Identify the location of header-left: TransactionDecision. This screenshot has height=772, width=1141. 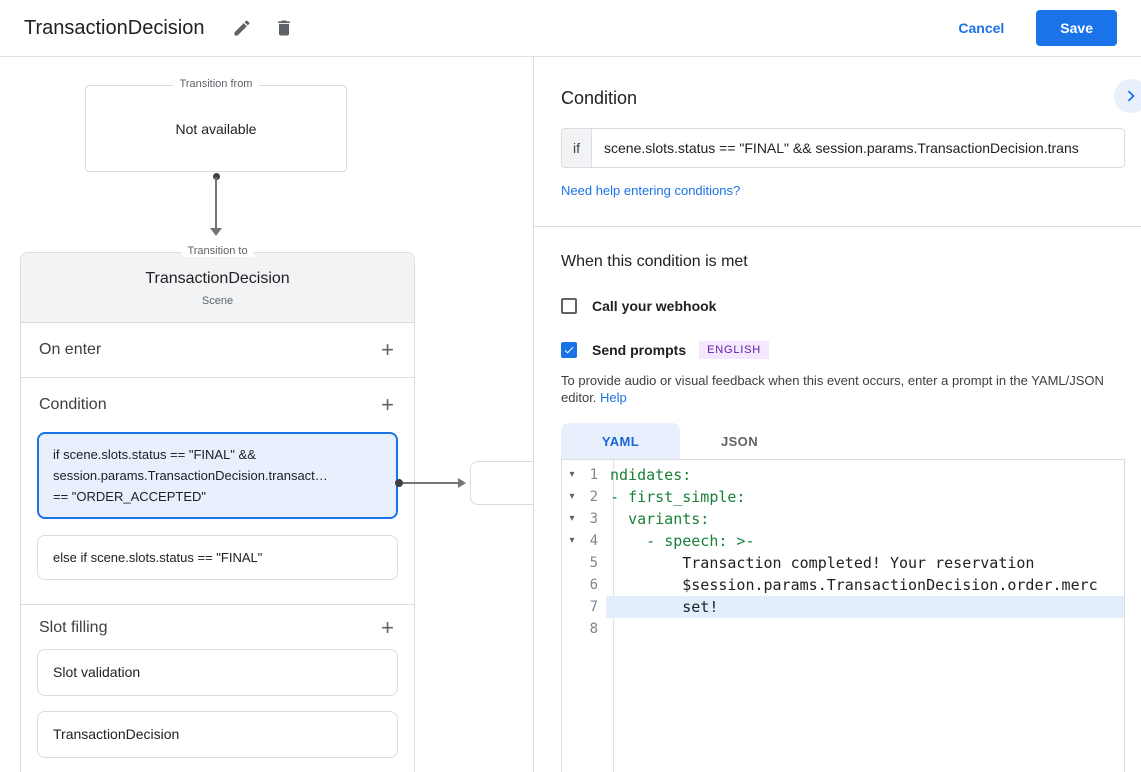
(163, 28).